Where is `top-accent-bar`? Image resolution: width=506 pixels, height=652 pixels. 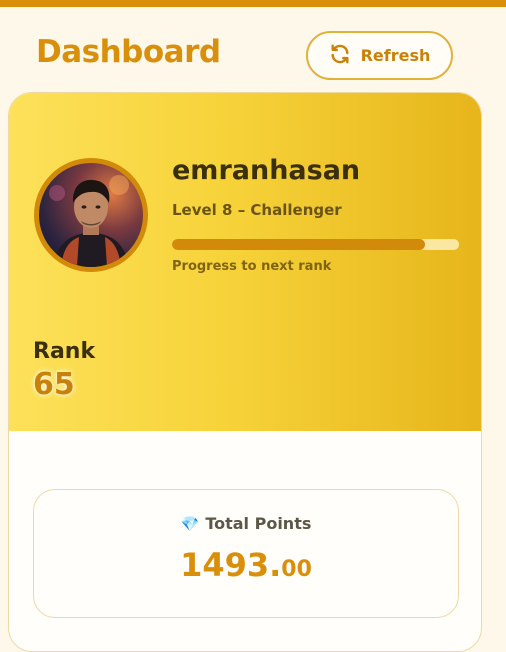 top-accent-bar is located at coordinates (253, 3).